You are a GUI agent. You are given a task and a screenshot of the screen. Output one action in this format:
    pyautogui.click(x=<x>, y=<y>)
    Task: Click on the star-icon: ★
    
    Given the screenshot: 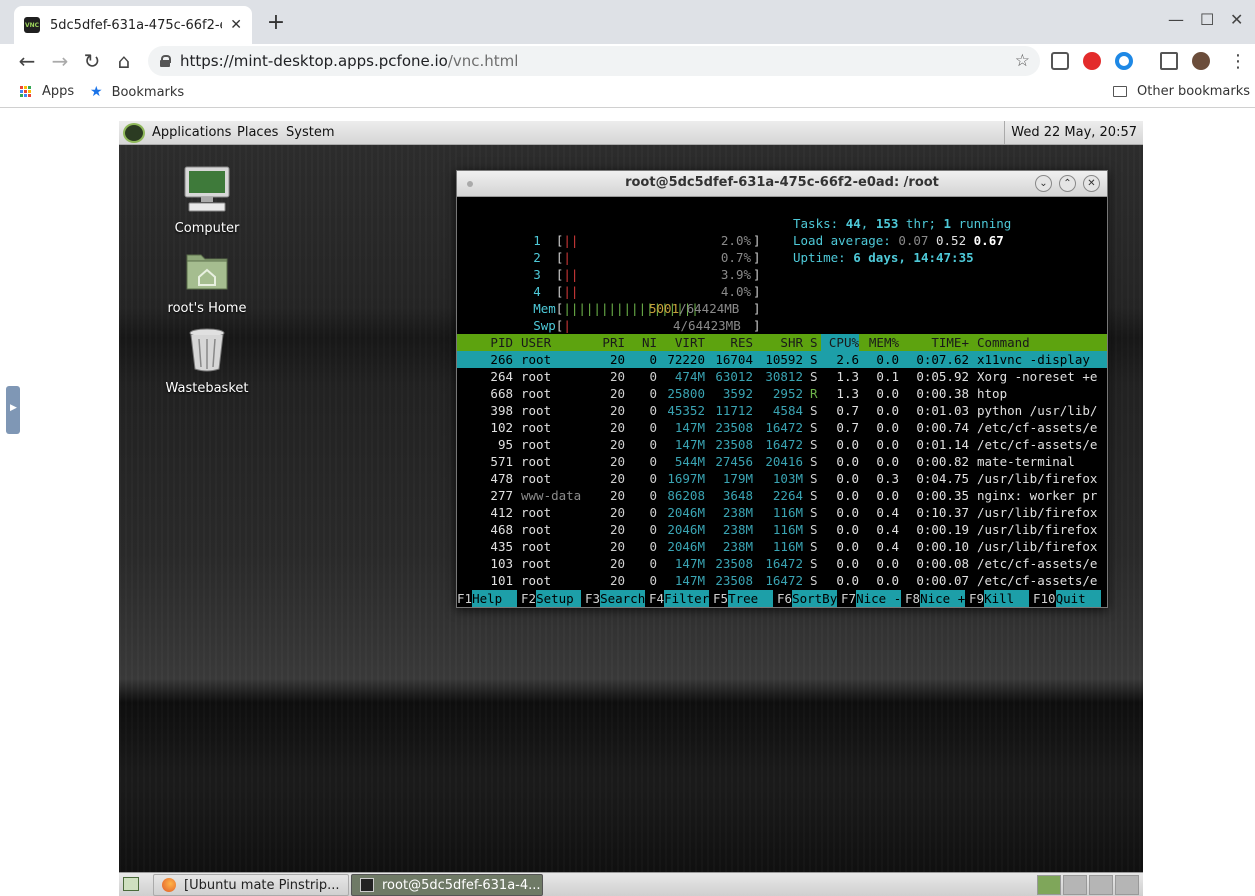 What is the action you would take?
    pyautogui.click(x=96, y=92)
    